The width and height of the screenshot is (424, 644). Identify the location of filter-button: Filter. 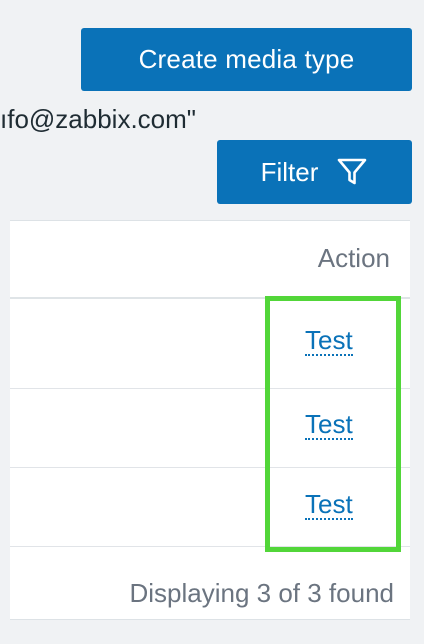
(314, 172).